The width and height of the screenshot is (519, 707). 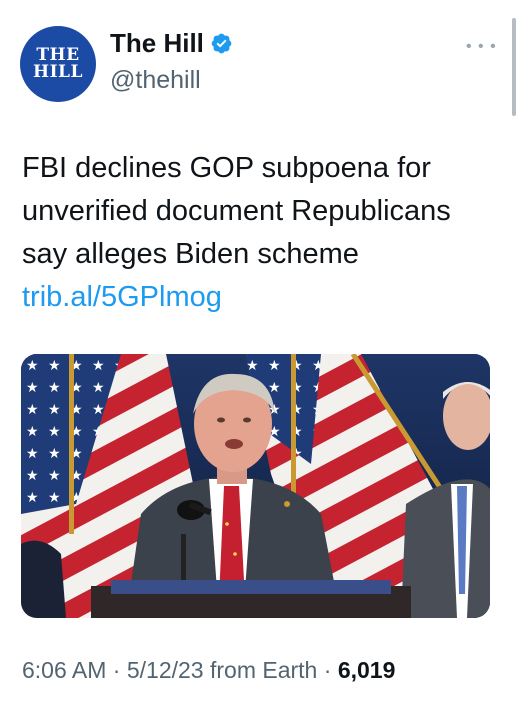 I want to click on view-count: 6,019, so click(x=366, y=670).